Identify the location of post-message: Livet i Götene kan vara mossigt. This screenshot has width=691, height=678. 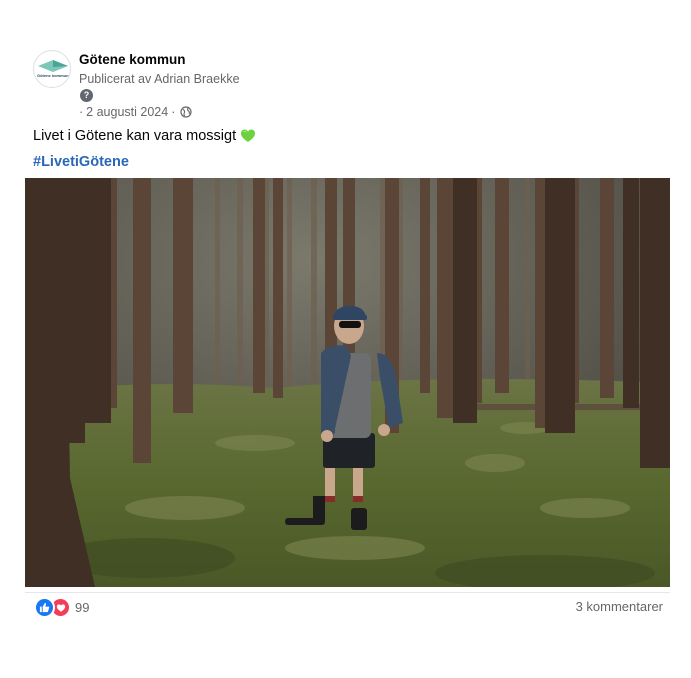
(144, 136).